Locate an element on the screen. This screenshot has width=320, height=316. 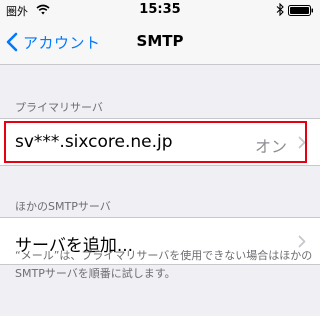
page-title: SMTP is located at coordinates (160, 41).